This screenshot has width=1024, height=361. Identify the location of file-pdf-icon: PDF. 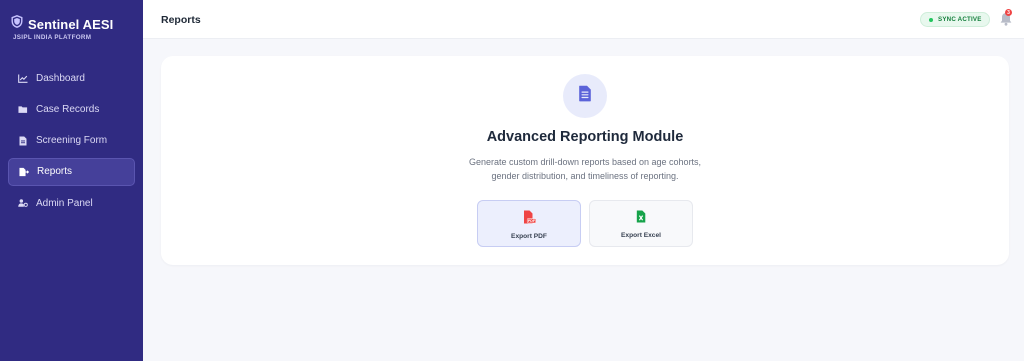
(529, 218).